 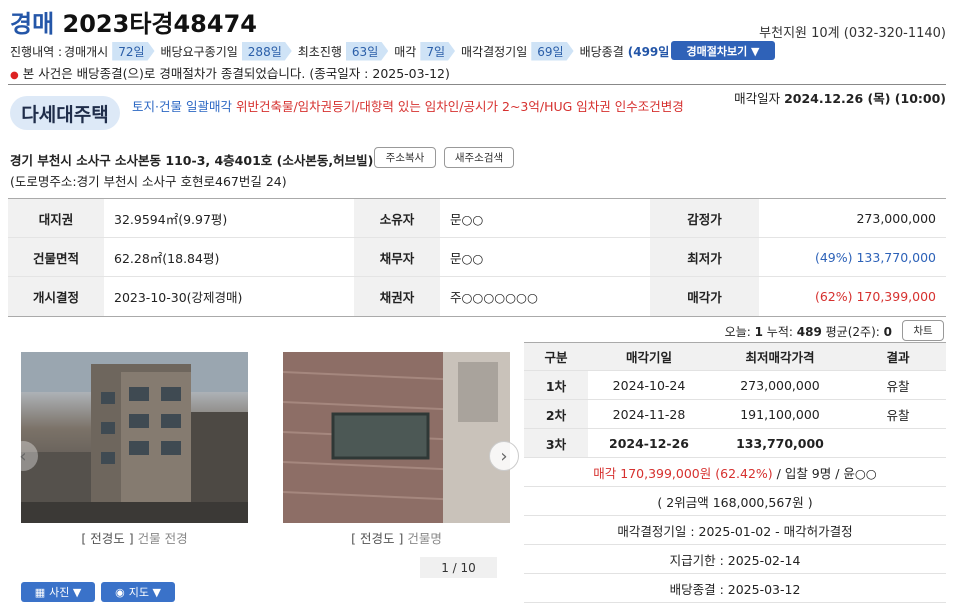 What do you see at coordinates (437, 51) in the screenshot?
I see `step-days: 7일` at bounding box center [437, 51].